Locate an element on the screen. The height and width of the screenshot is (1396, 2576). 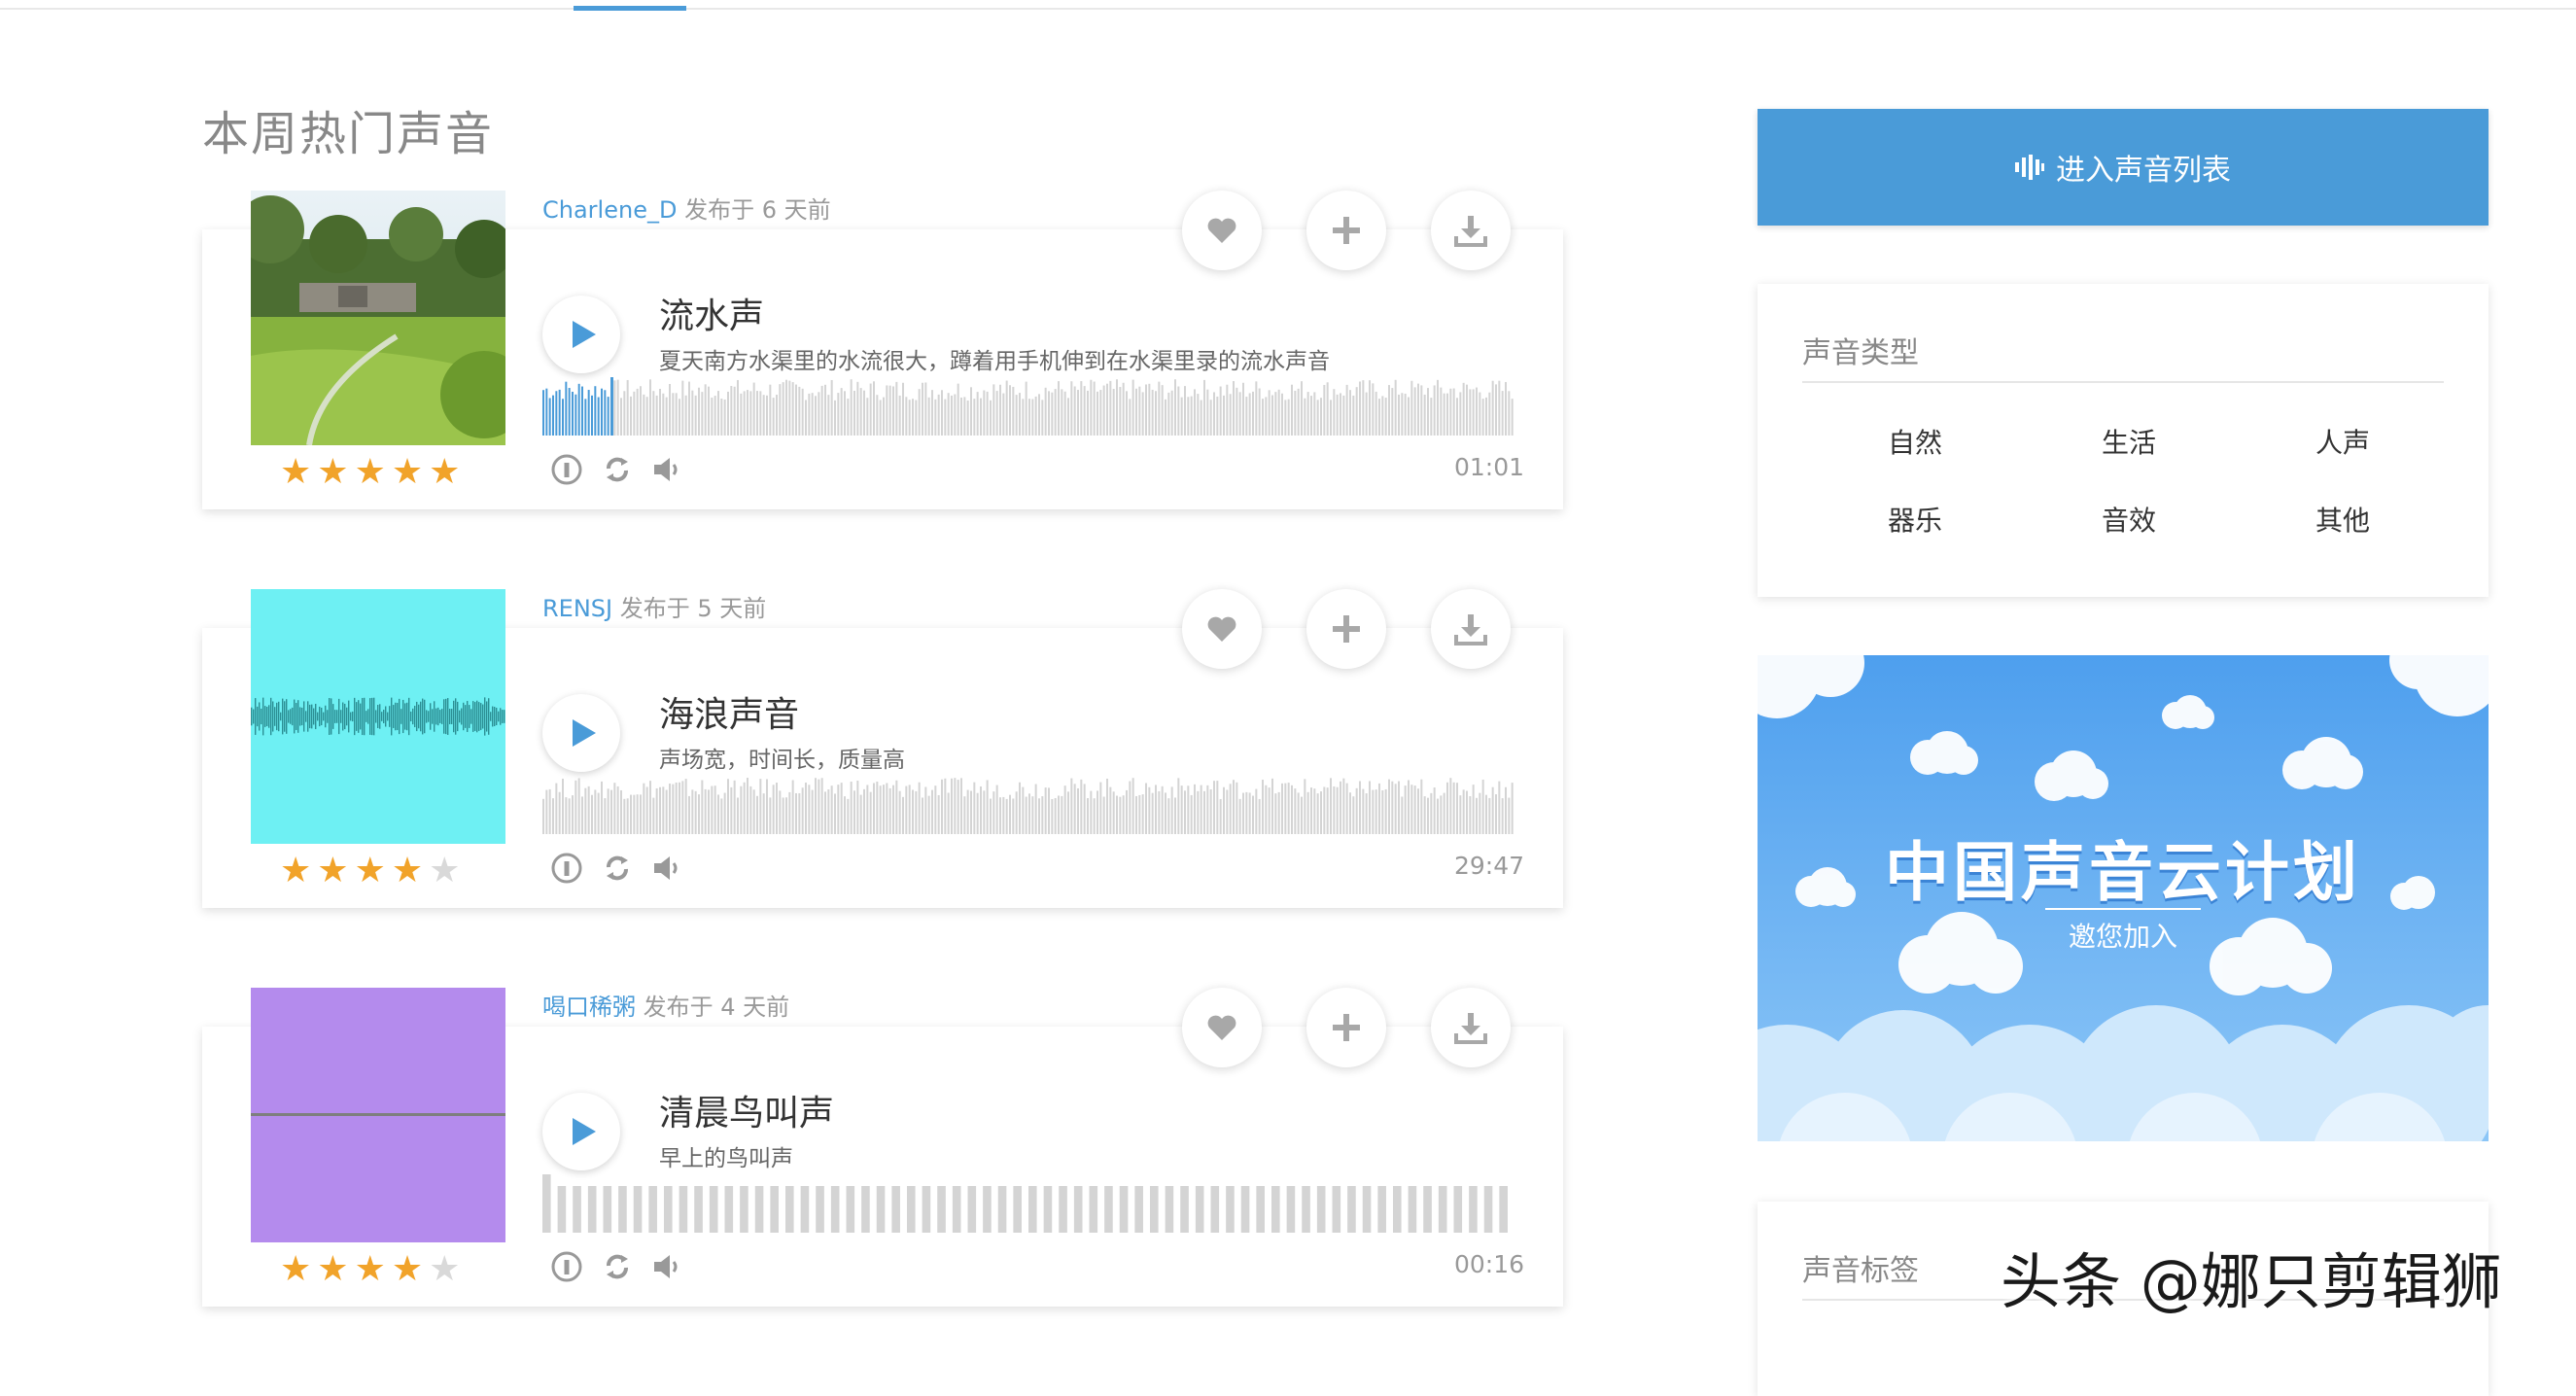
type-instrument: 器乐 is located at coordinates (1915, 519).